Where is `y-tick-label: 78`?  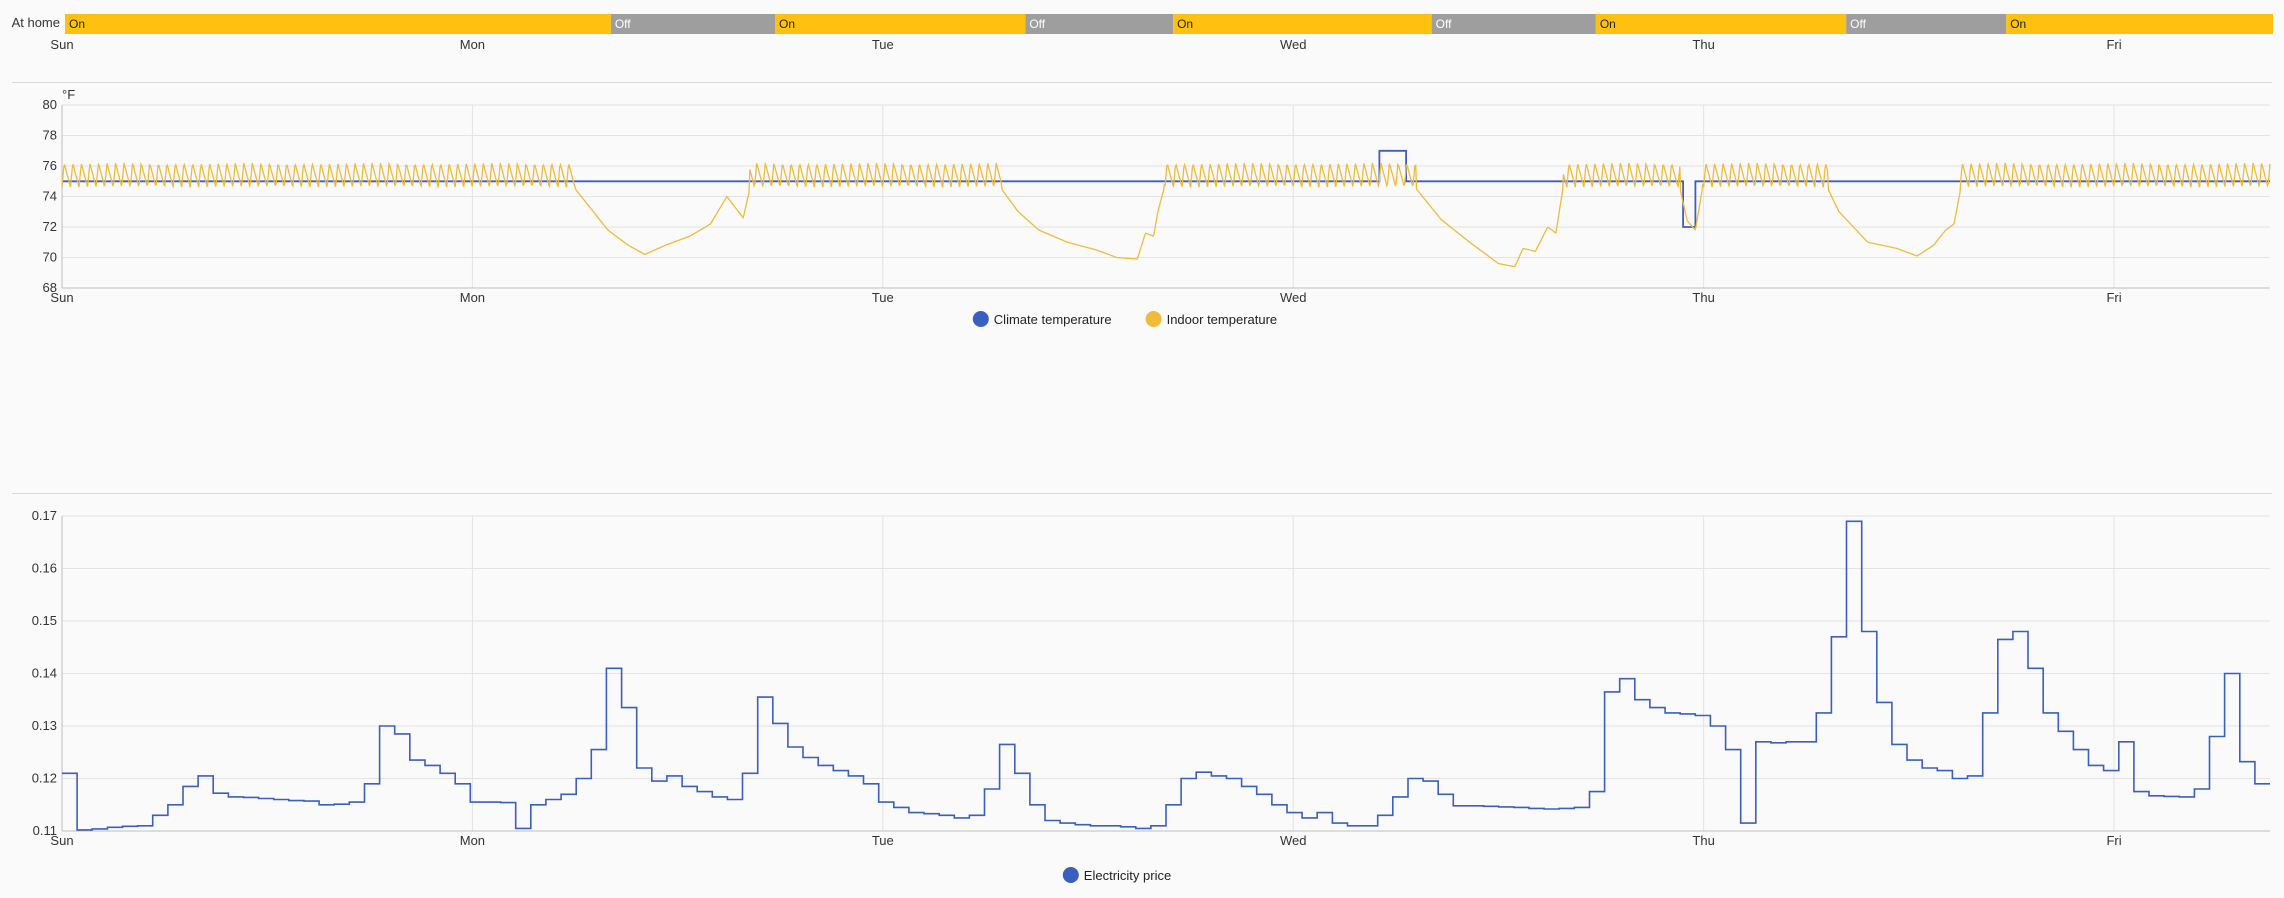 y-tick-label: 78 is located at coordinates (50, 135).